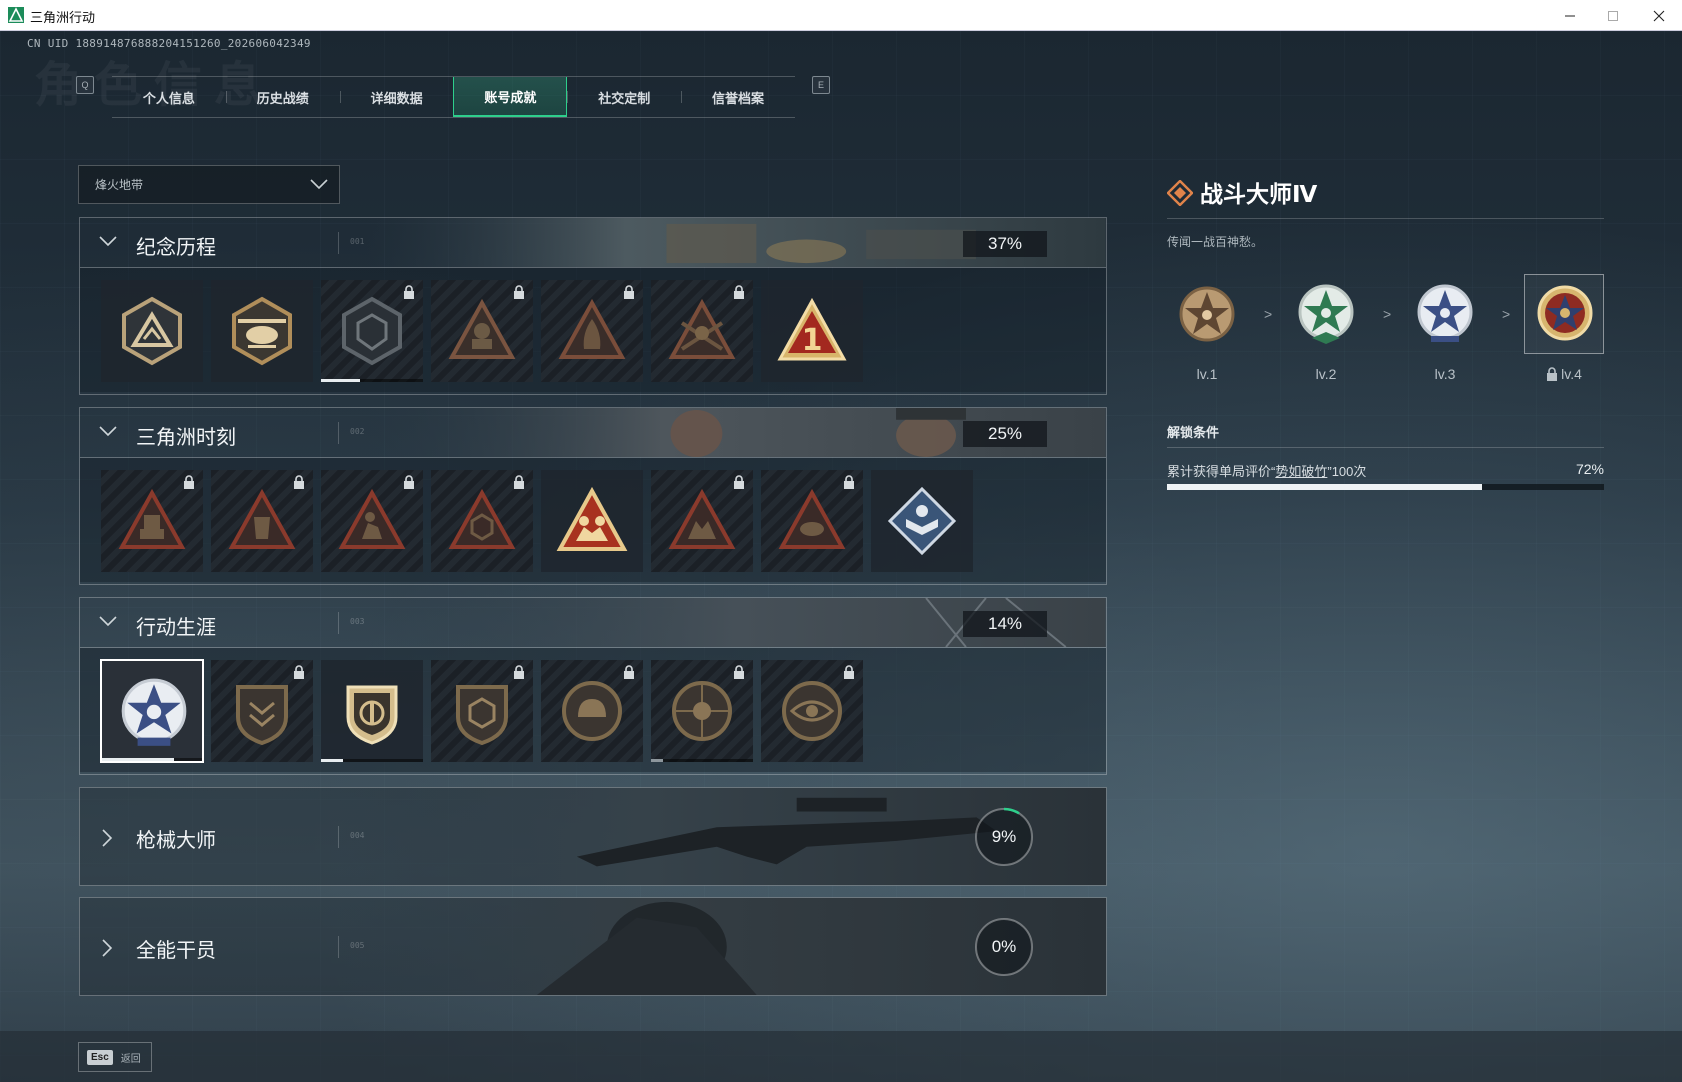 The height and width of the screenshot is (1082, 1682). I want to click on level-label: lv.1, so click(1207, 374).